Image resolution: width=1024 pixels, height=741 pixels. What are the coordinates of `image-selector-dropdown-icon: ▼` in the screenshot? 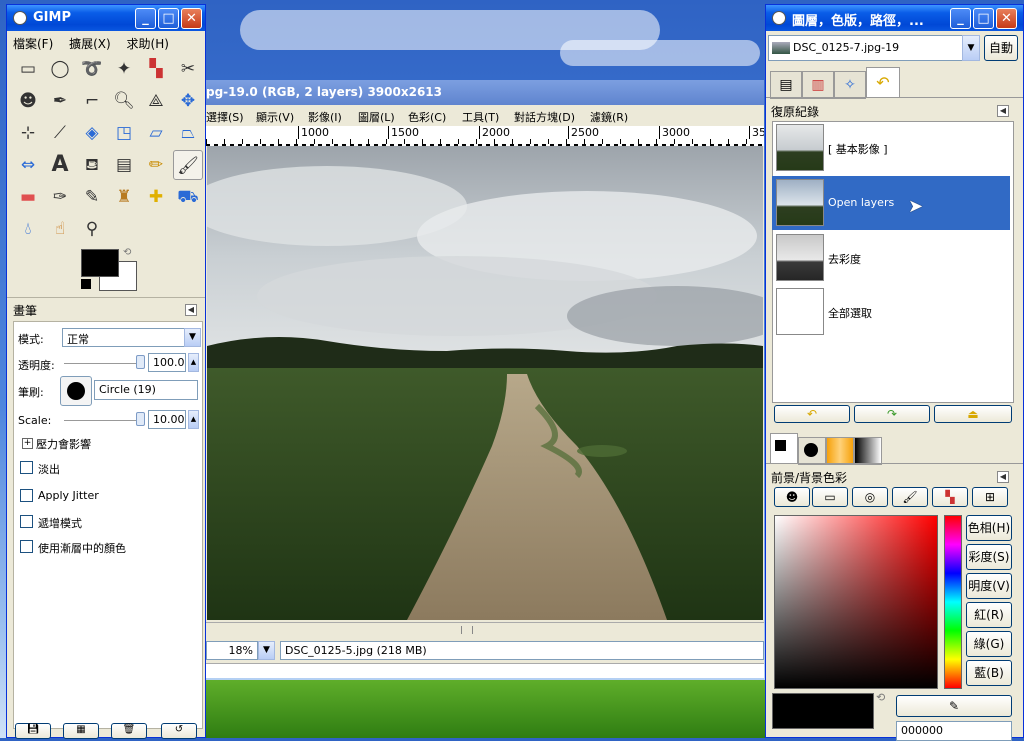 It's located at (971, 48).